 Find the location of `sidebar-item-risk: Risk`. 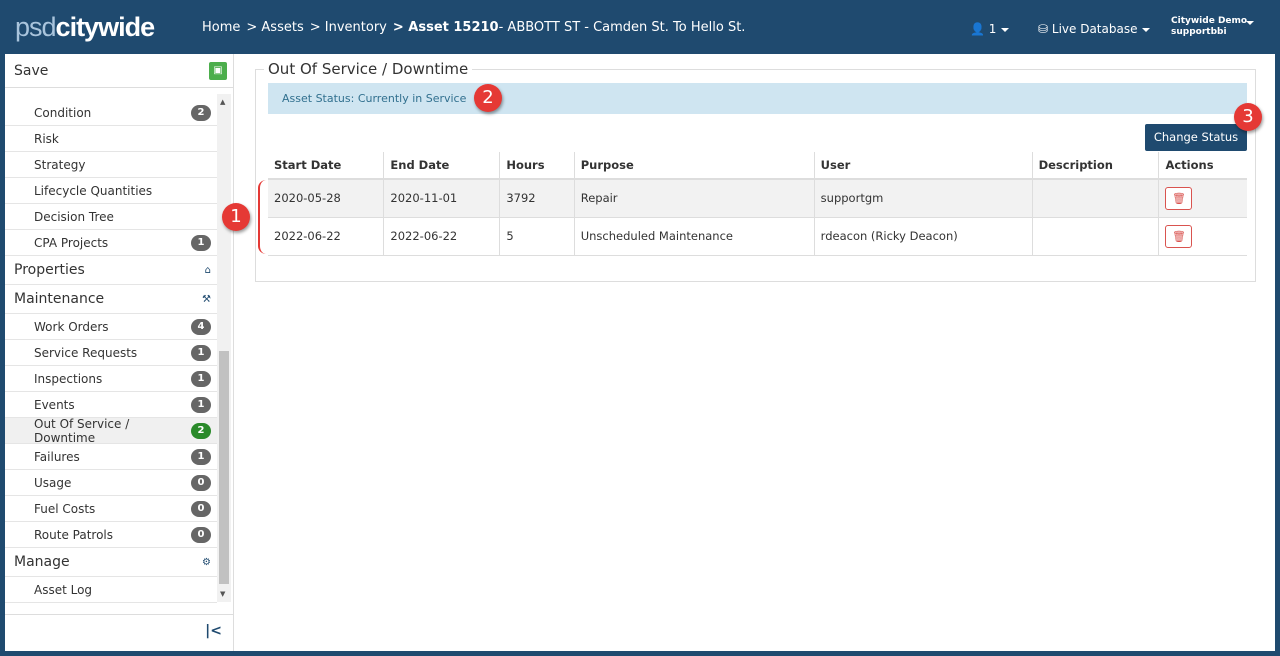

sidebar-item-risk: Risk is located at coordinates (111, 139).